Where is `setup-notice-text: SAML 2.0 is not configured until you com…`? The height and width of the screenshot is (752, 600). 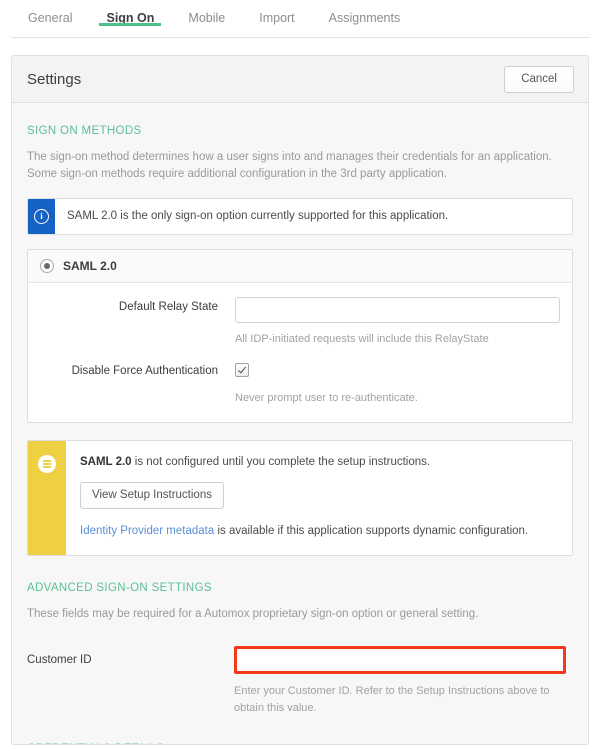
setup-notice-text: SAML 2.0 is not configured until you com… is located at coordinates (304, 462).